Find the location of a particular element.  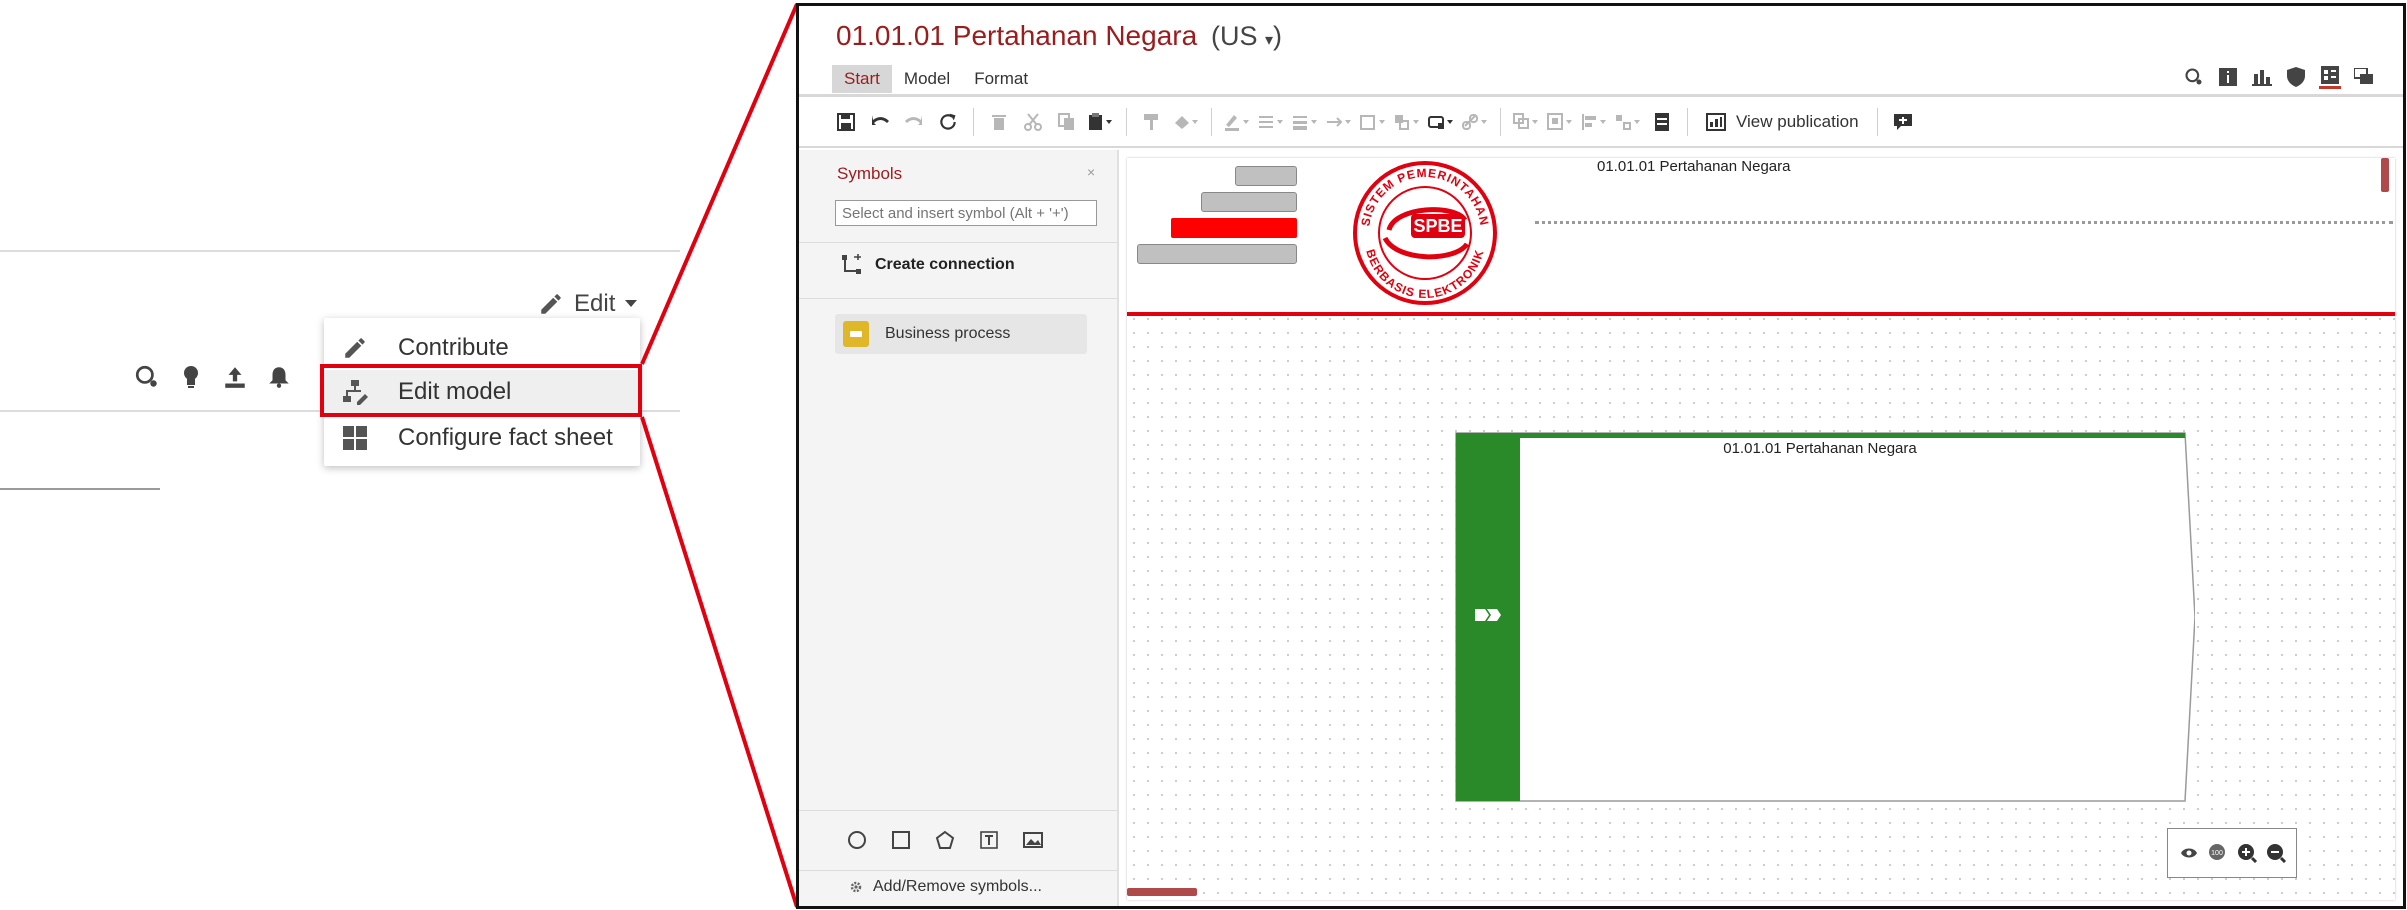

tab-model: Model is located at coordinates (927, 79).